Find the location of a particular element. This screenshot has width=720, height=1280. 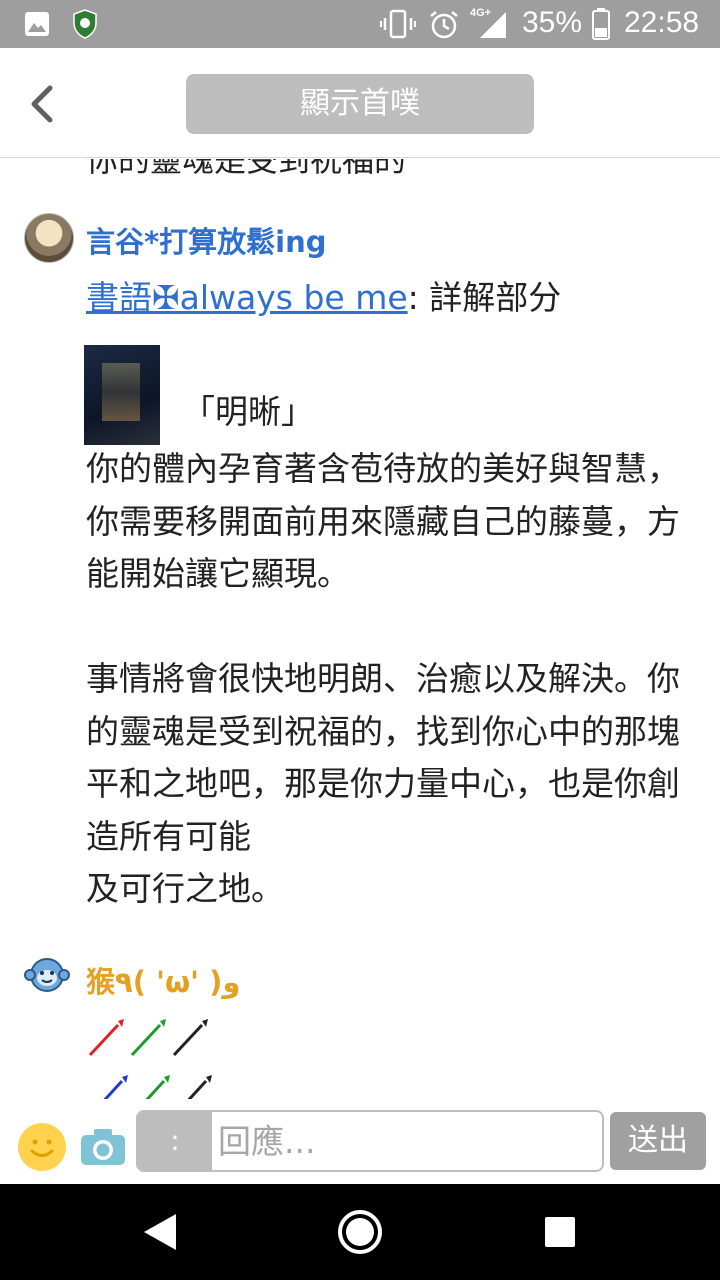

reply-input-box: : is located at coordinates (370, 1141).